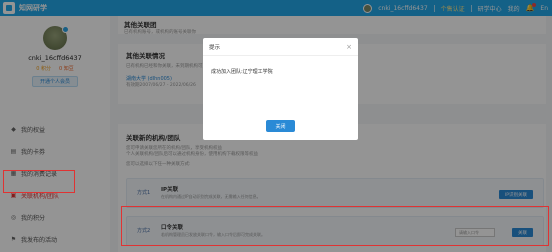 The width and height of the screenshot is (552, 252). I want to click on highlight-box-sidebar, so click(39, 181).